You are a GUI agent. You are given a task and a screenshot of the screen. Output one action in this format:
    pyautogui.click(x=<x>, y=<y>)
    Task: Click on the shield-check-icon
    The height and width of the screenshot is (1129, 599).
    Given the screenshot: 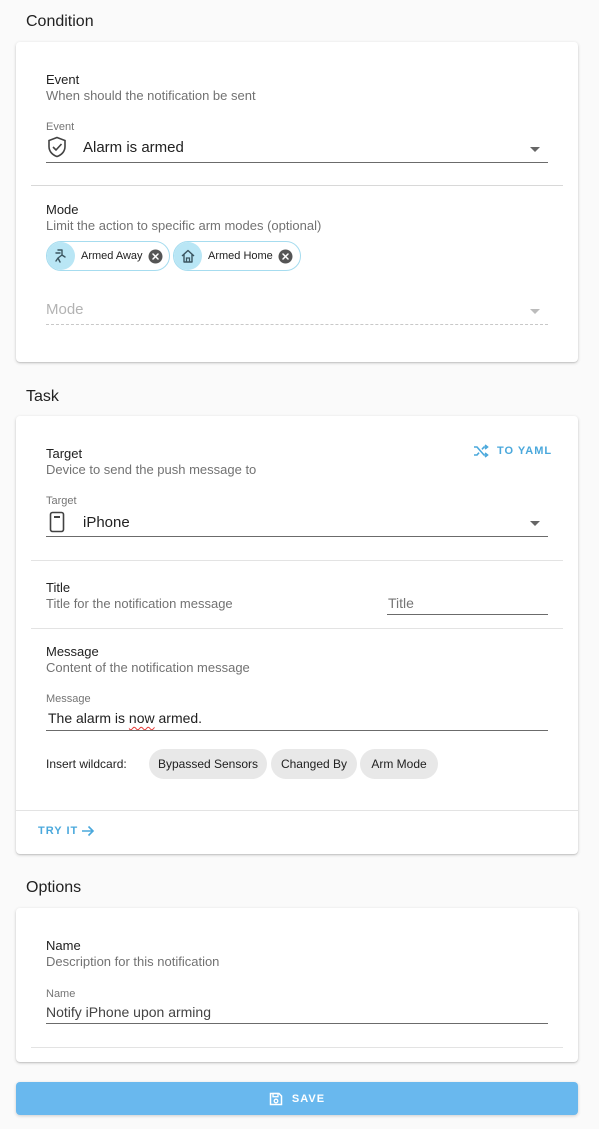 What is the action you would take?
    pyautogui.click(x=57, y=149)
    